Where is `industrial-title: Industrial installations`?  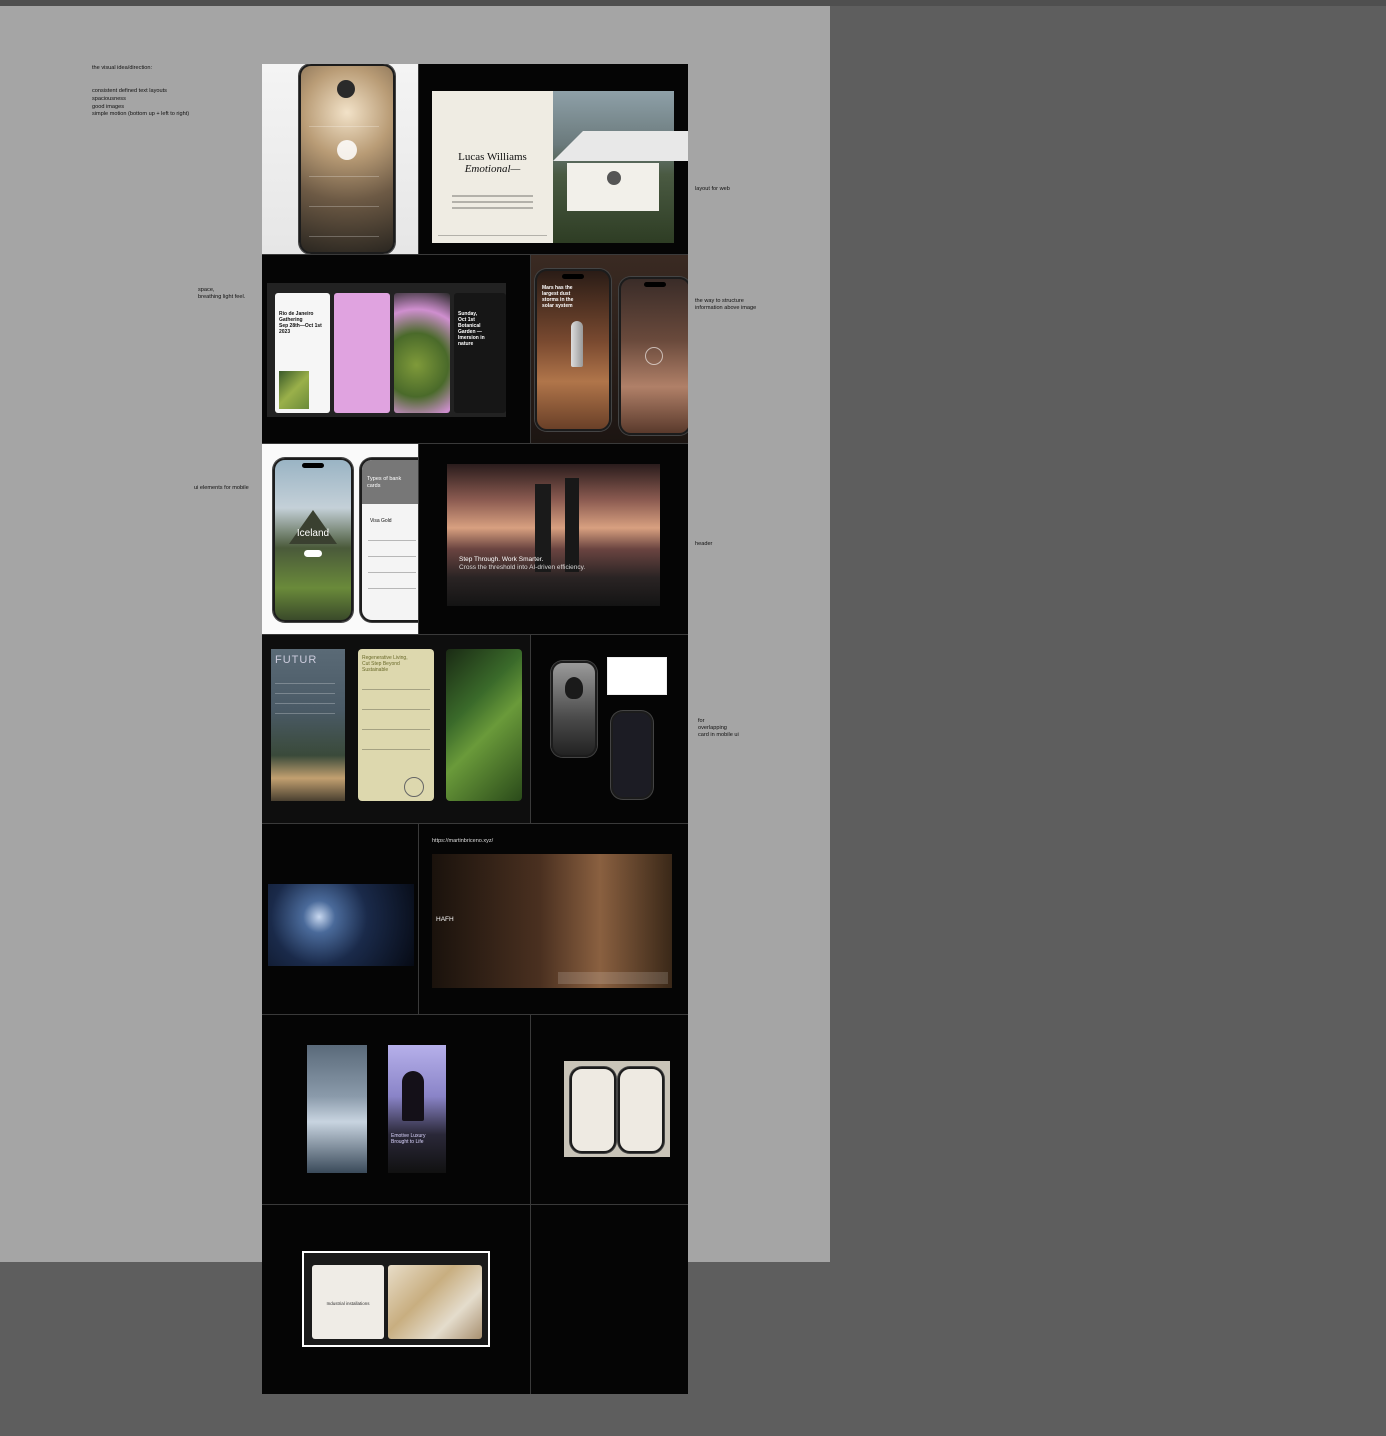 industrial-title: Industrial installations is located at coordinates (348, 1303).